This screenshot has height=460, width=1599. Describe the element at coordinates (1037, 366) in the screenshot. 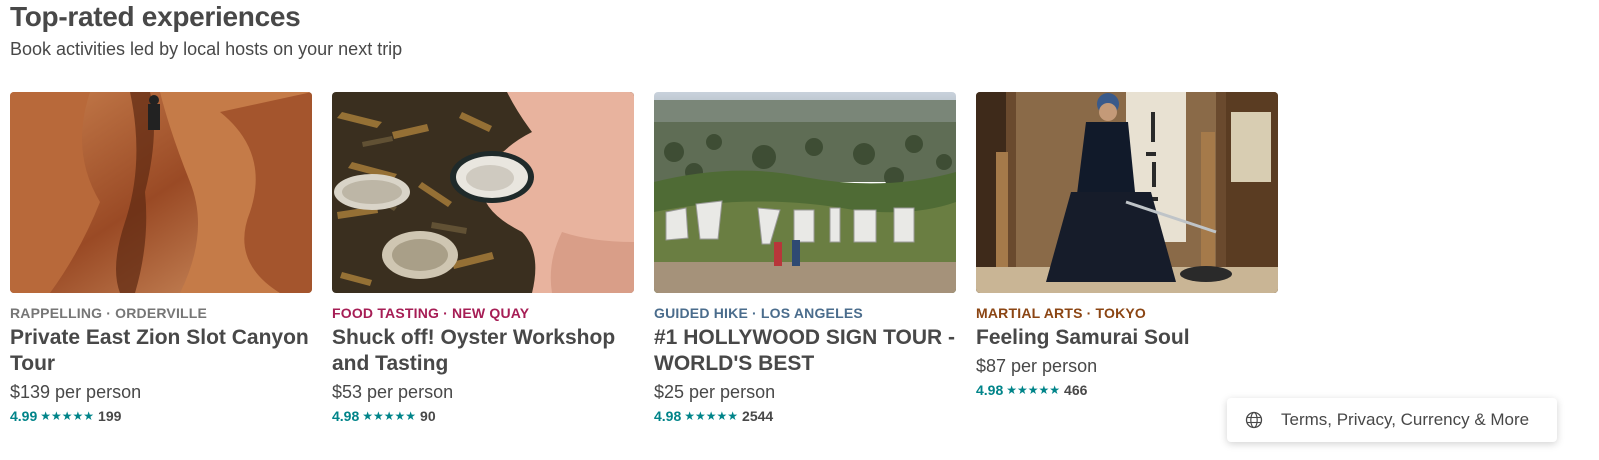

I see `experience-price: $87 per person` at that location.